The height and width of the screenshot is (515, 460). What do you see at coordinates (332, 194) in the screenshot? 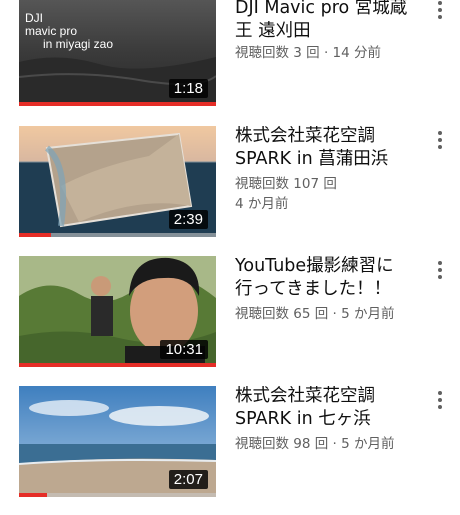
I see `video-meta: 視聴回数 107 回 4 か月前` at bounding box center [332, 194].